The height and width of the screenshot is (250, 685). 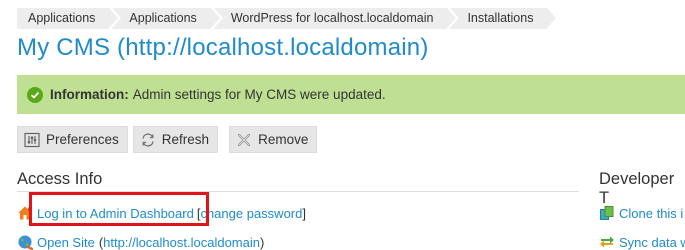 I want to click on developer-tools-title: Developer T, so click(x=637, y=188).